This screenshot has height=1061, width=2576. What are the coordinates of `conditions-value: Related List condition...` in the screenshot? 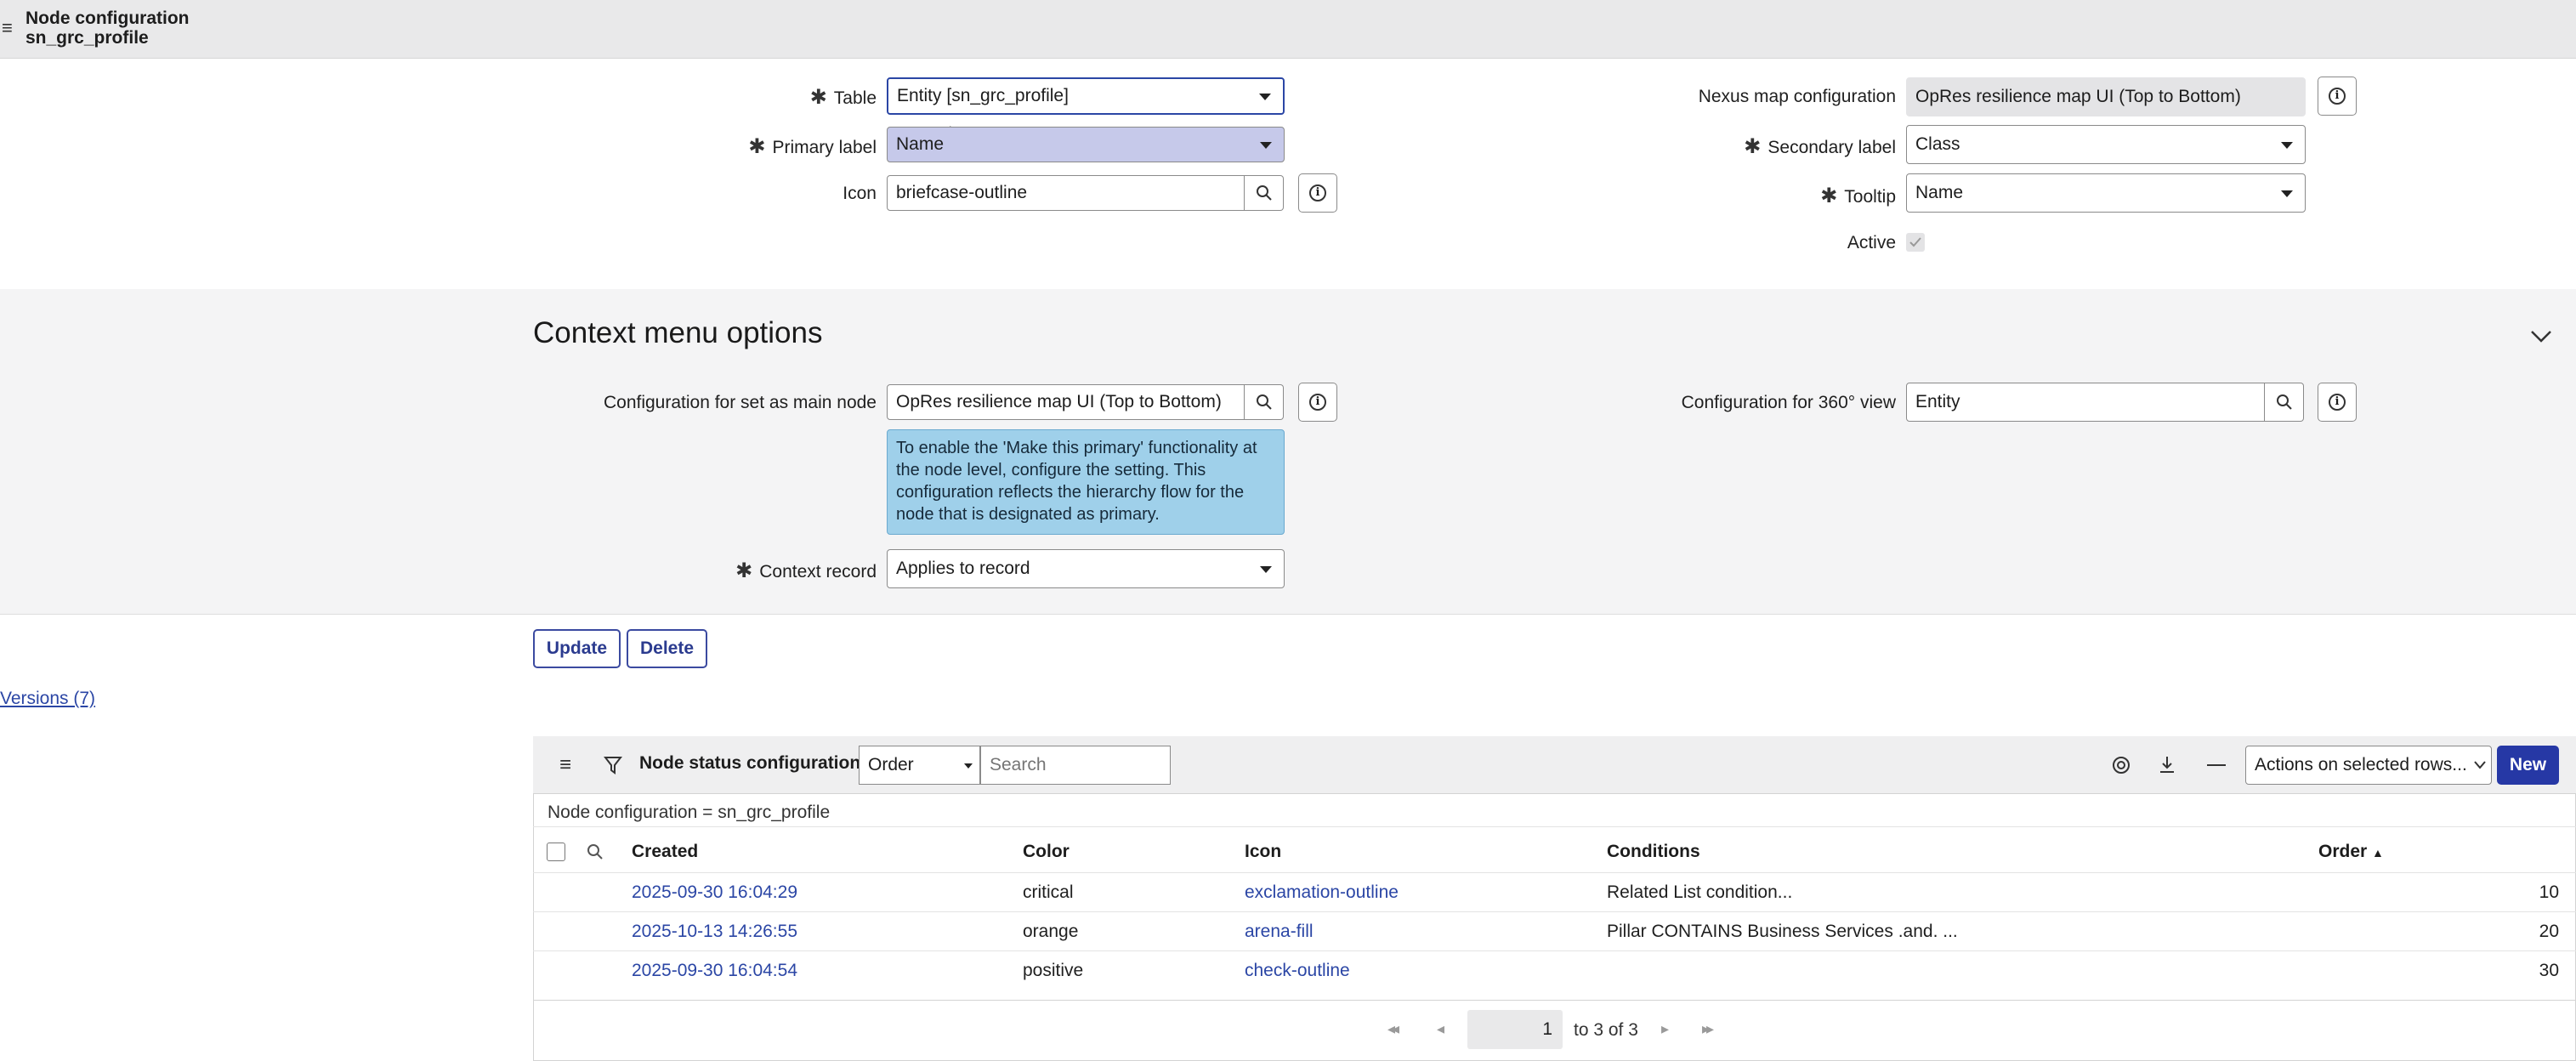 It's located at (1700, 892).